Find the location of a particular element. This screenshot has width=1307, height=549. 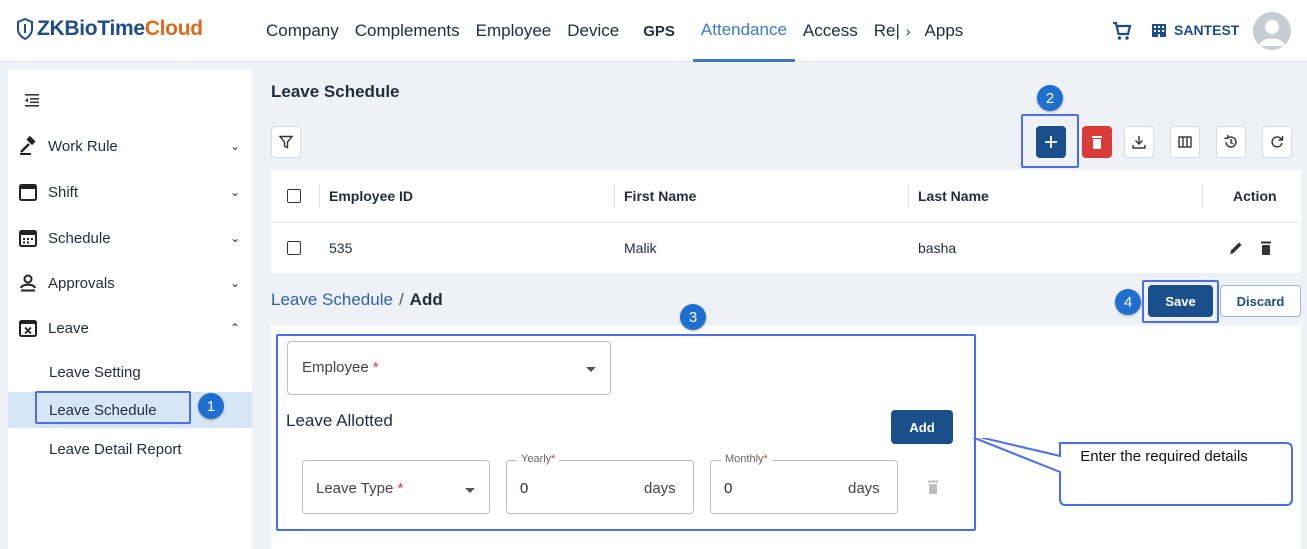

cell-first-name: Malik is located at coordinates (640, 247).